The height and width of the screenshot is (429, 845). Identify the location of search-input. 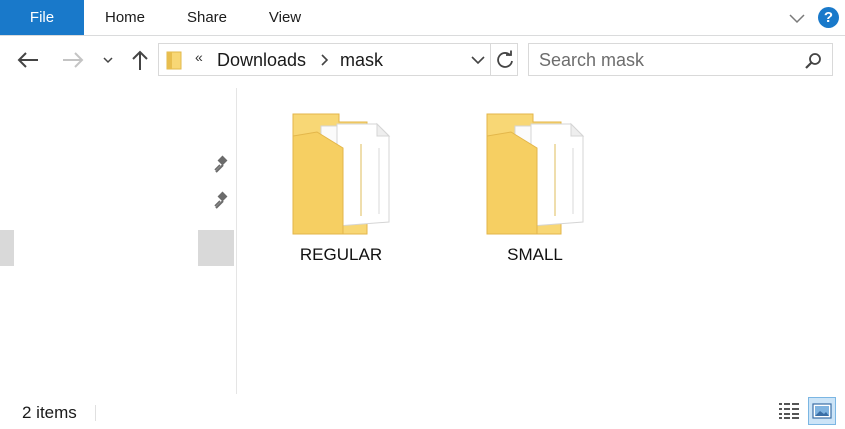
(664, 60).